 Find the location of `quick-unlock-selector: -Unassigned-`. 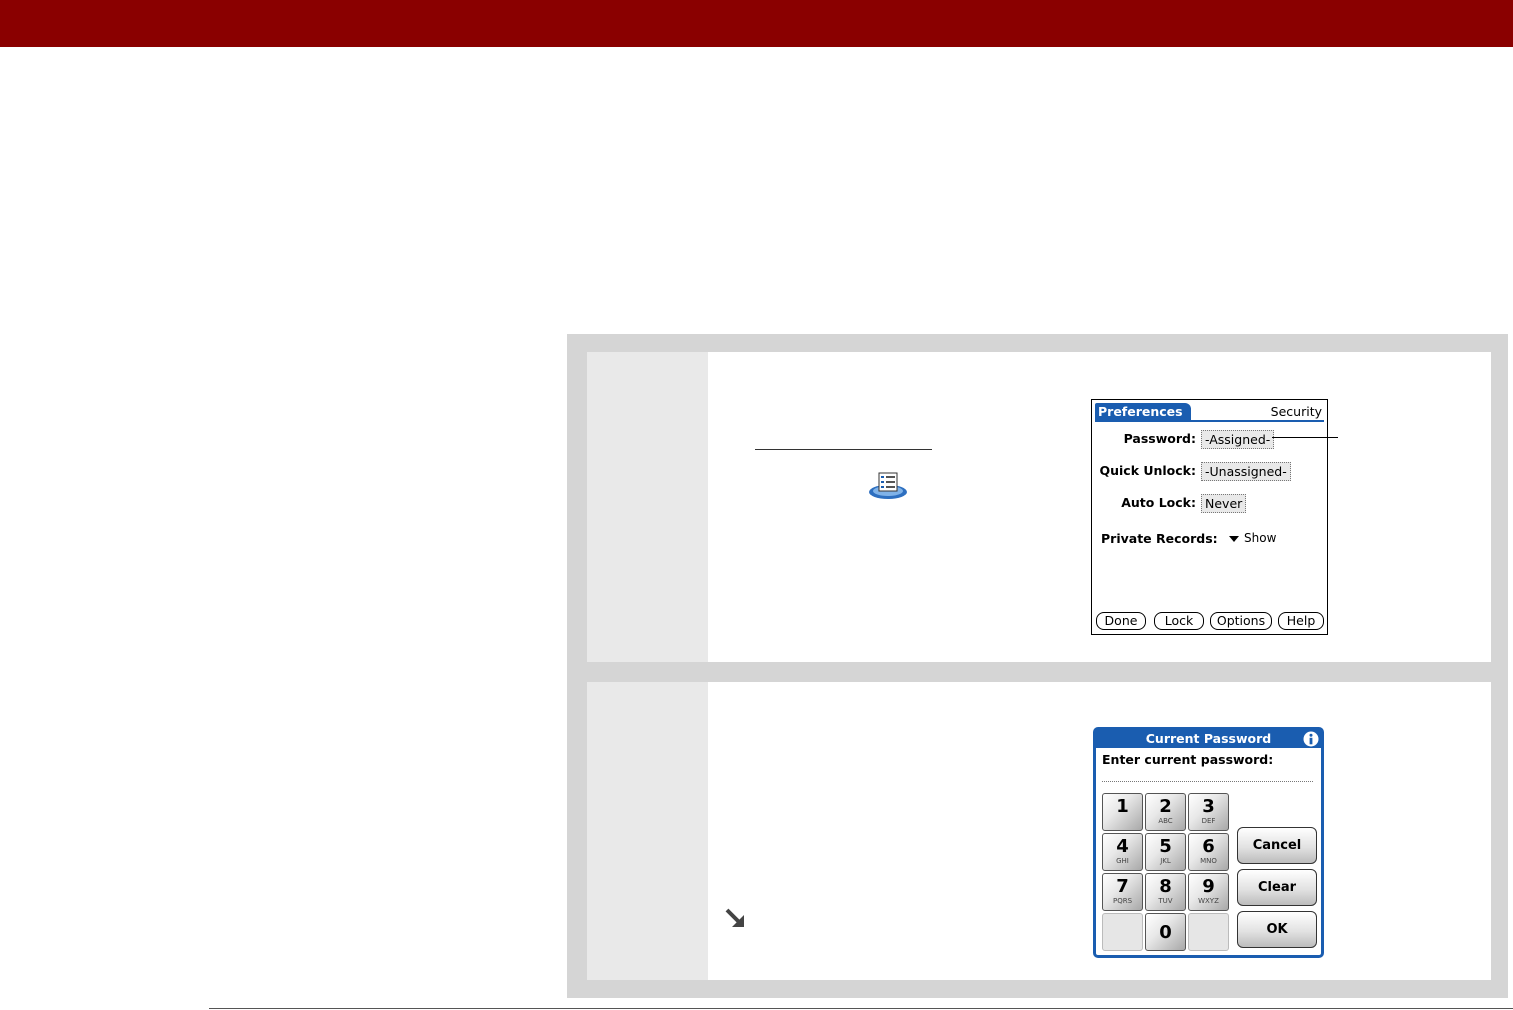

quick-unlock-selector: -Unassigned- is located at coordinates (1246, 471).